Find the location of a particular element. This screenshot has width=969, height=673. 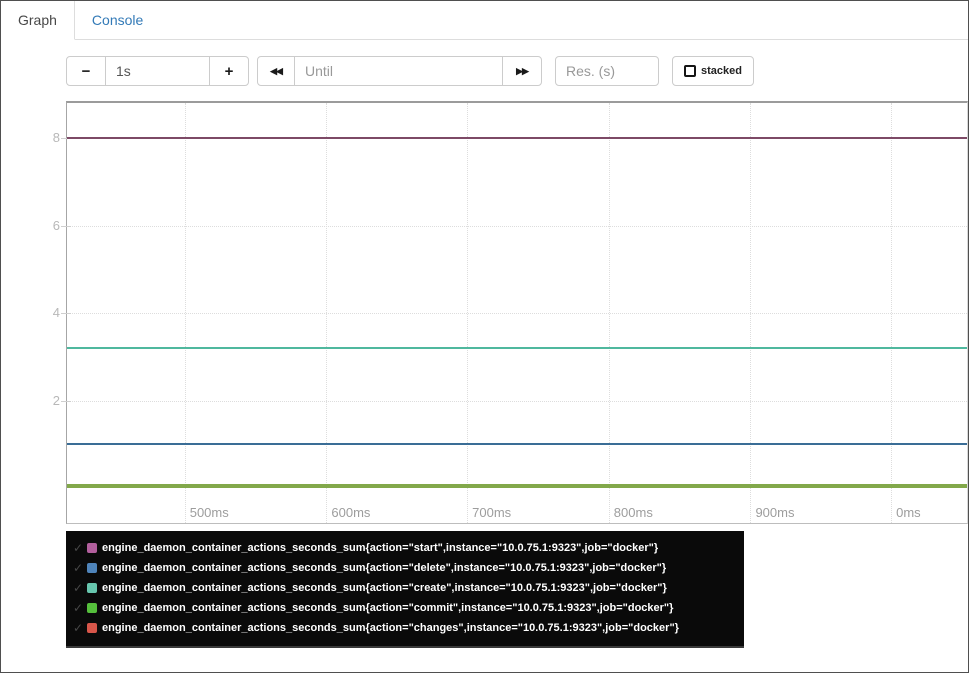

y-tick-label: 8 is located at coordinates (56, 137).